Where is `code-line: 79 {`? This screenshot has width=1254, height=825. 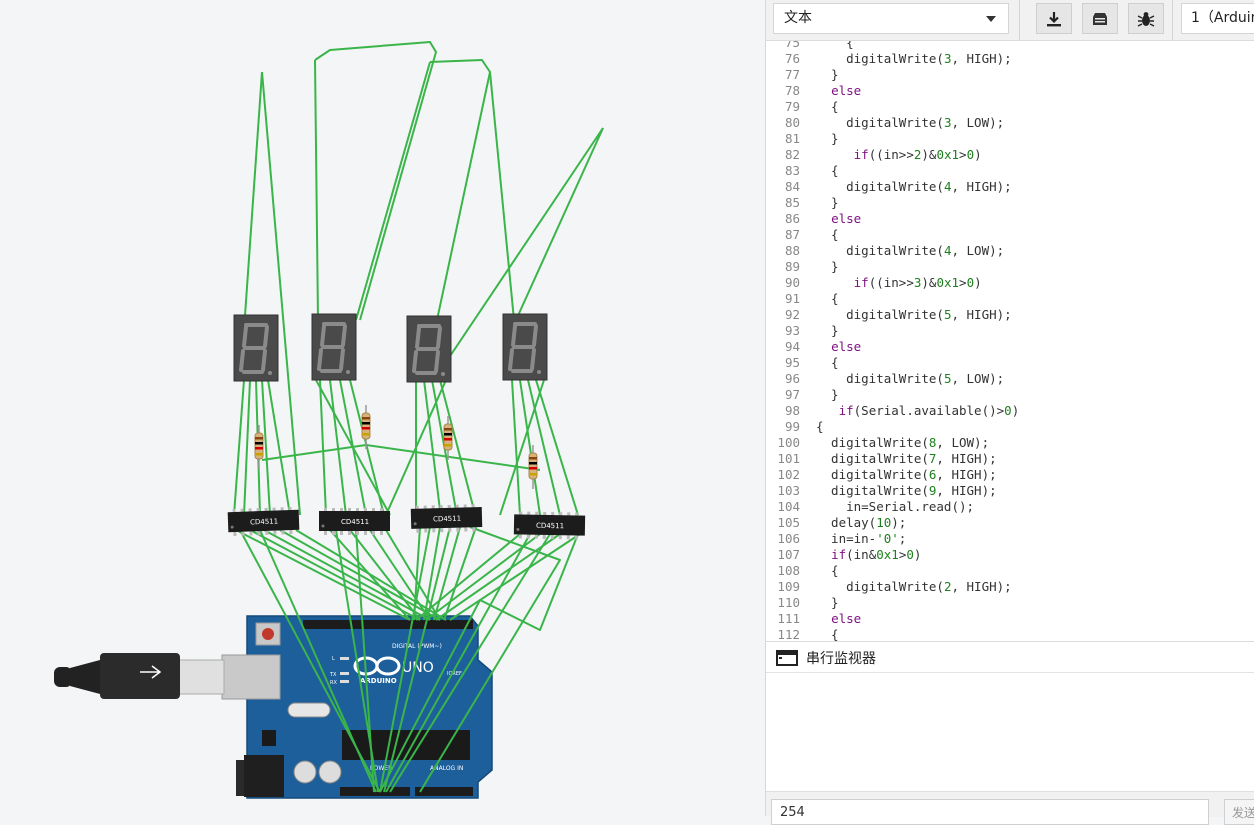
code-line: 79 { is located at coordinates (1010, 107).